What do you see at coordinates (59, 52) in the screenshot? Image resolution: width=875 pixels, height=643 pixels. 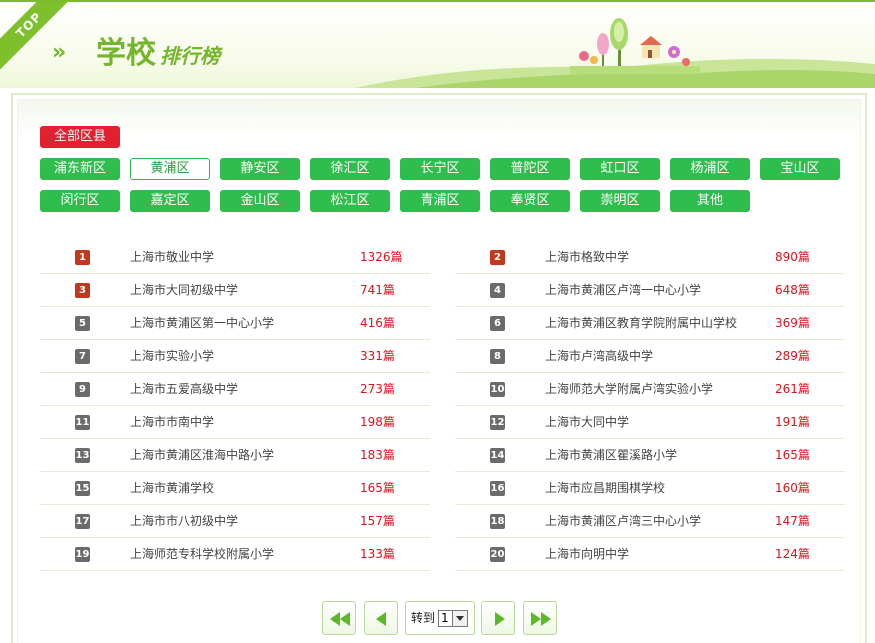 I see `double-chevron-icon: »` at bounding box center [59, 52].